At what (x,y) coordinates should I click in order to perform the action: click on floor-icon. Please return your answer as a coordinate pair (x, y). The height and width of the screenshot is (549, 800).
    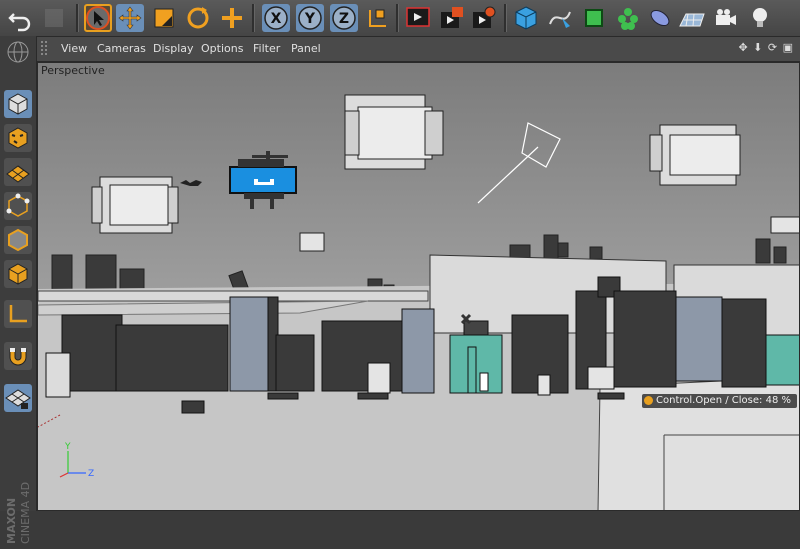
    Looking at the image, I should click on (692, 18).